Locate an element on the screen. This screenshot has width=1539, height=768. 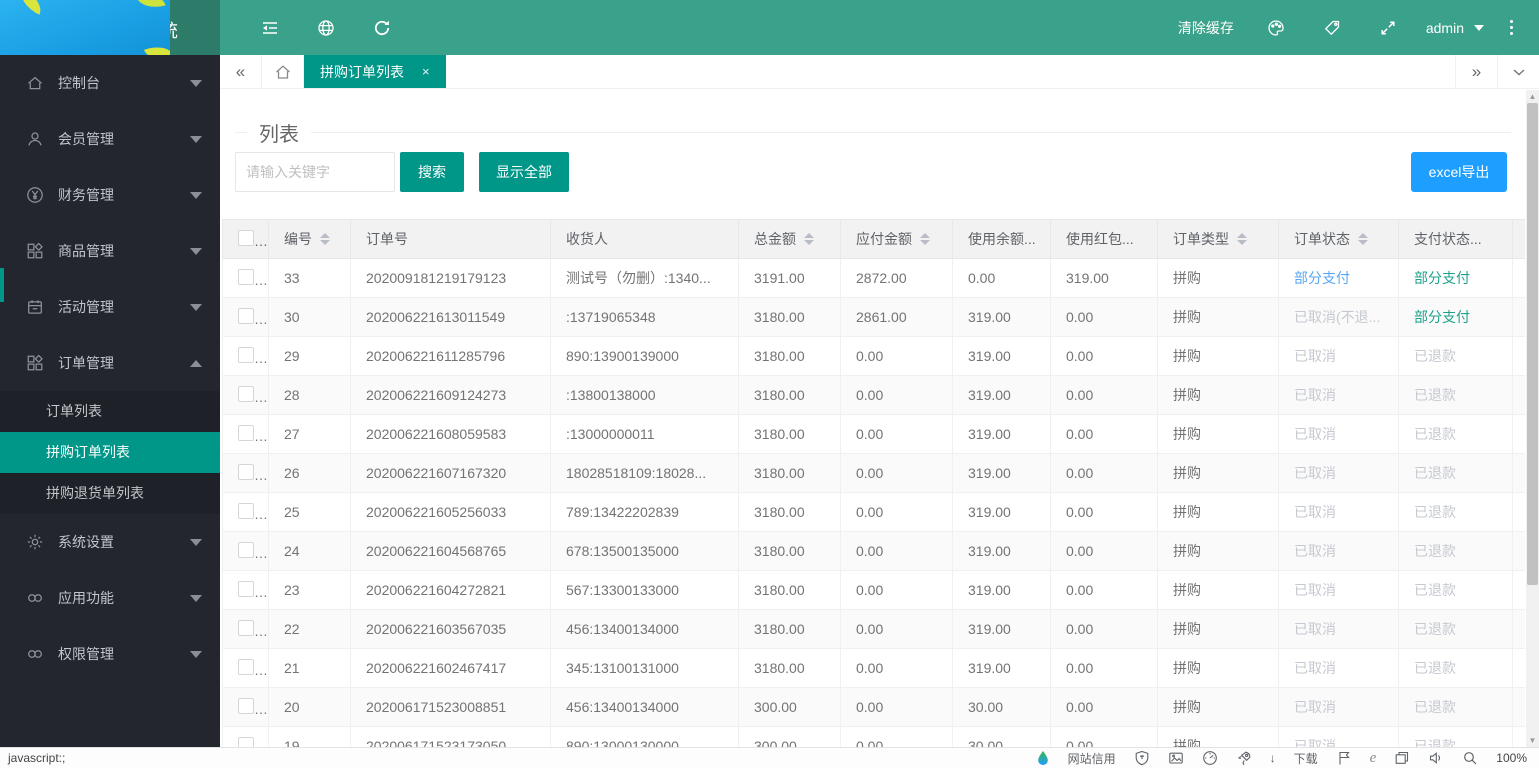
topbar-left-icons is located at coordinates (326, 27).